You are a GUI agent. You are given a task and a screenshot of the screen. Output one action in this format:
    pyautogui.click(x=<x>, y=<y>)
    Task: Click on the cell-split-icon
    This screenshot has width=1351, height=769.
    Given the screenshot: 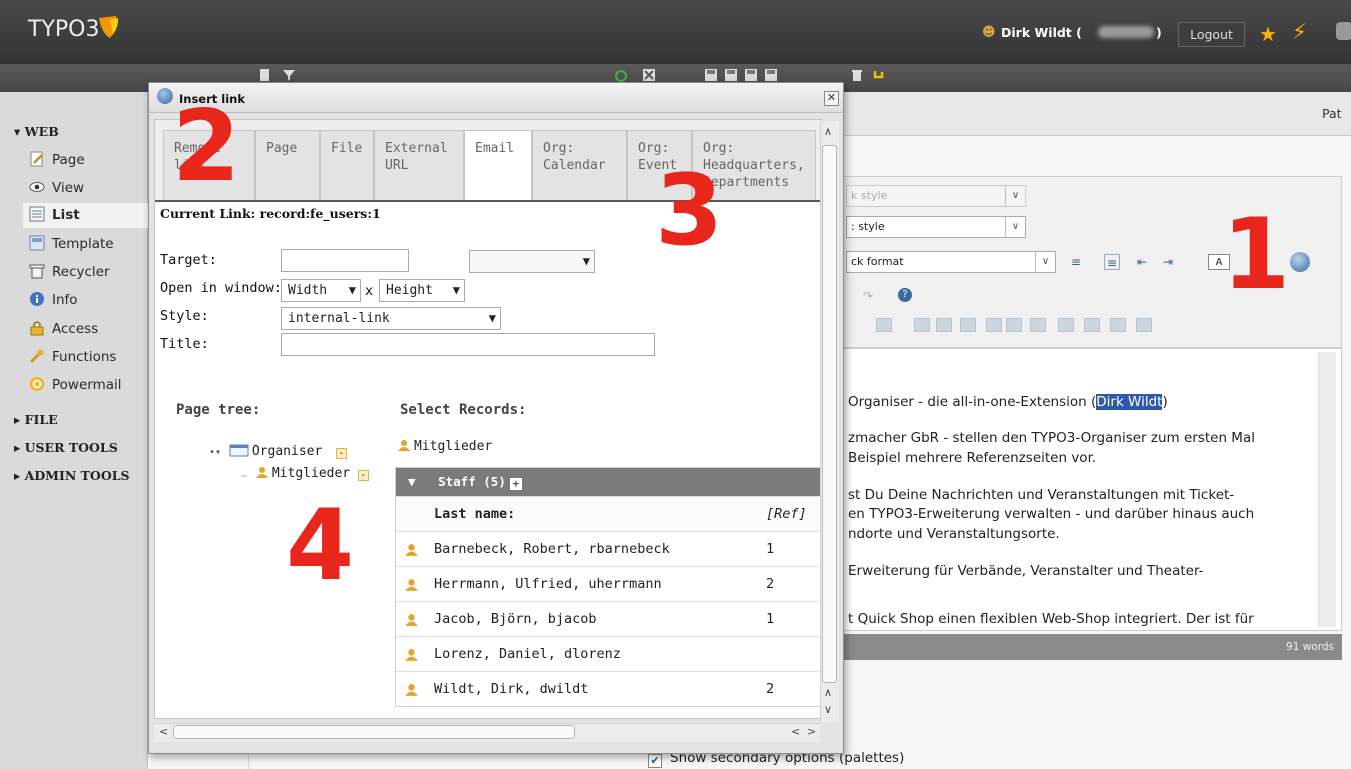 What is the action you would take?
    pyautogui.click(x=1014, y=325)
    